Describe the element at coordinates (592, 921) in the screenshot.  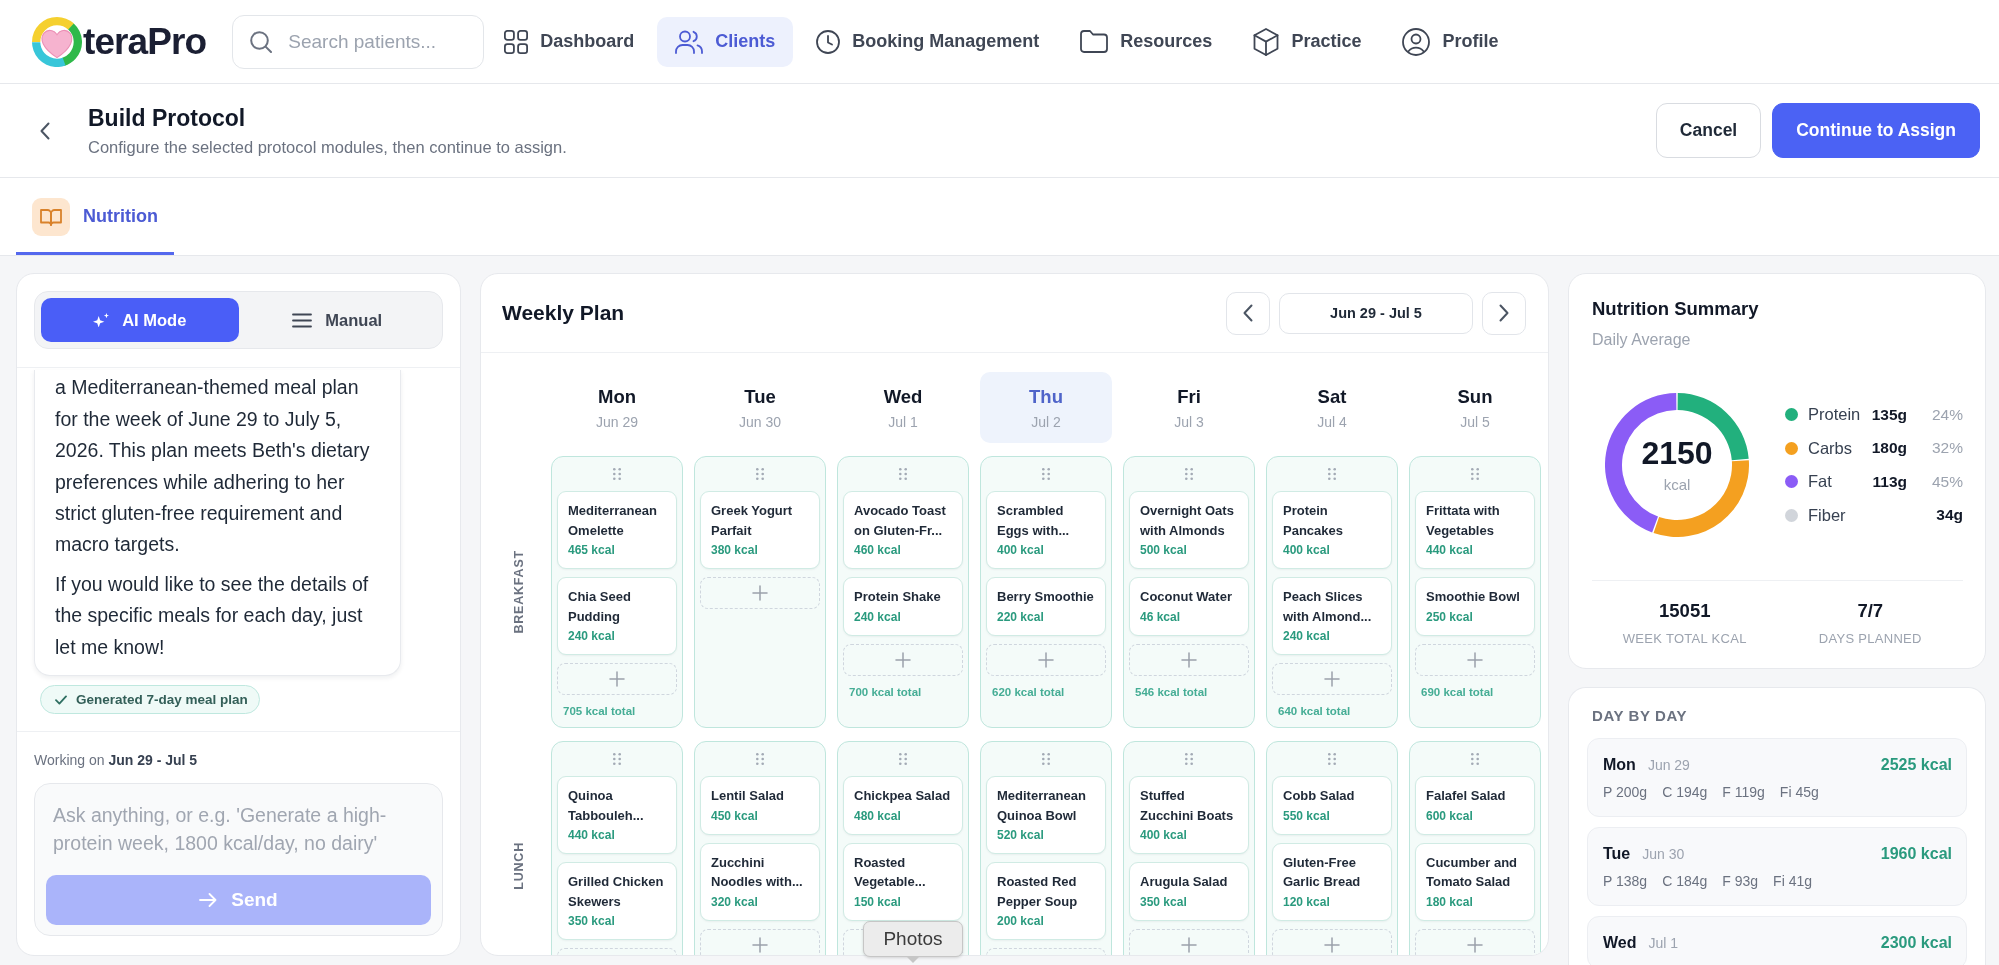
I see `meal-kcal: 350 kcal` at that location.